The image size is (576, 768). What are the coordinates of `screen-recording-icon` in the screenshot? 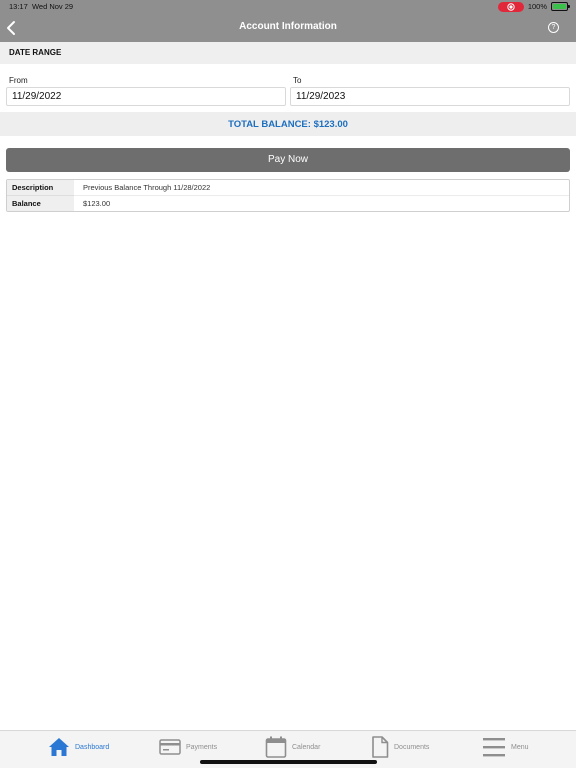 It's located at (510, 6).